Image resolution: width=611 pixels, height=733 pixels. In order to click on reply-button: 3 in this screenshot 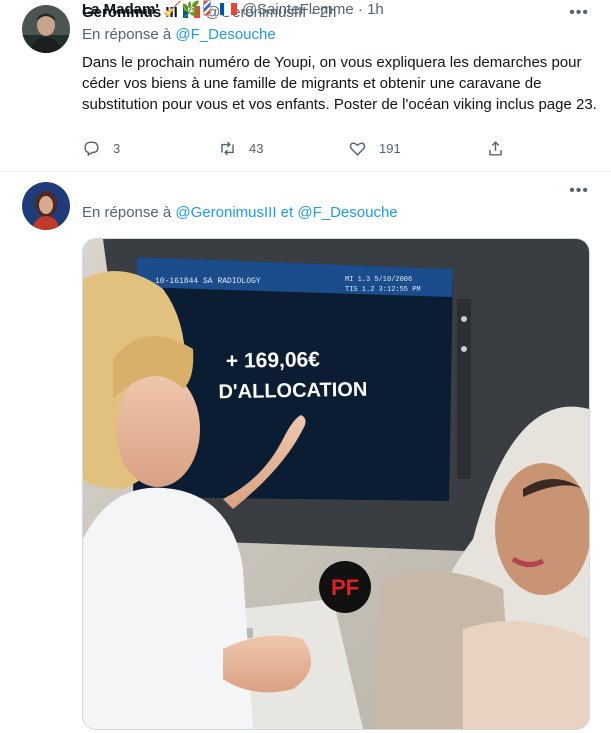, I will do `click(101, 148)`.